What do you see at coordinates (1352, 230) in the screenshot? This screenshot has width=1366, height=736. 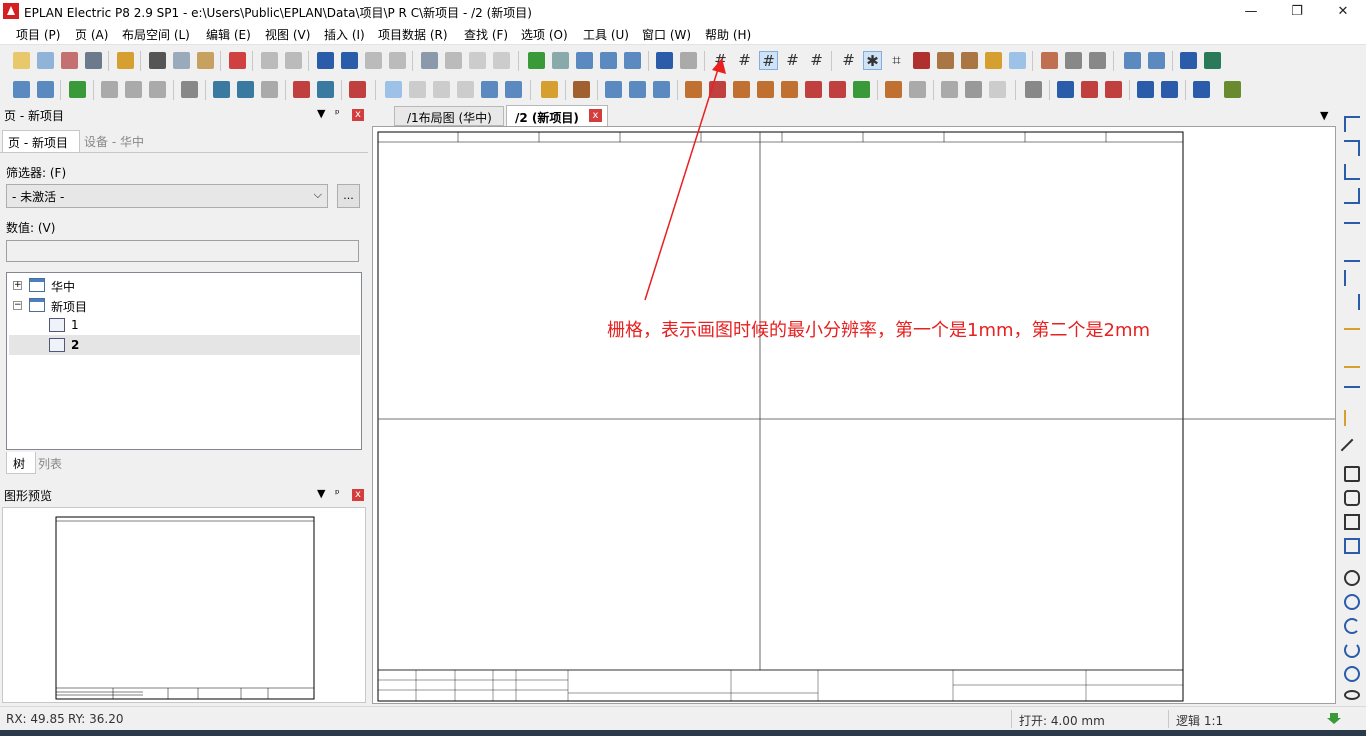 I see `t-node-down-icon` at bounding box center [1352, 230].